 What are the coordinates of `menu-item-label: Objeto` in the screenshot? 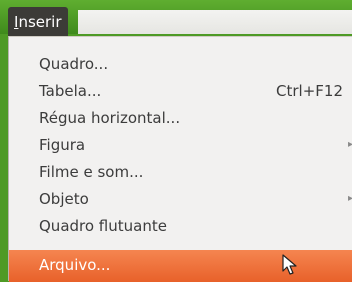 It's located at (64, 199).